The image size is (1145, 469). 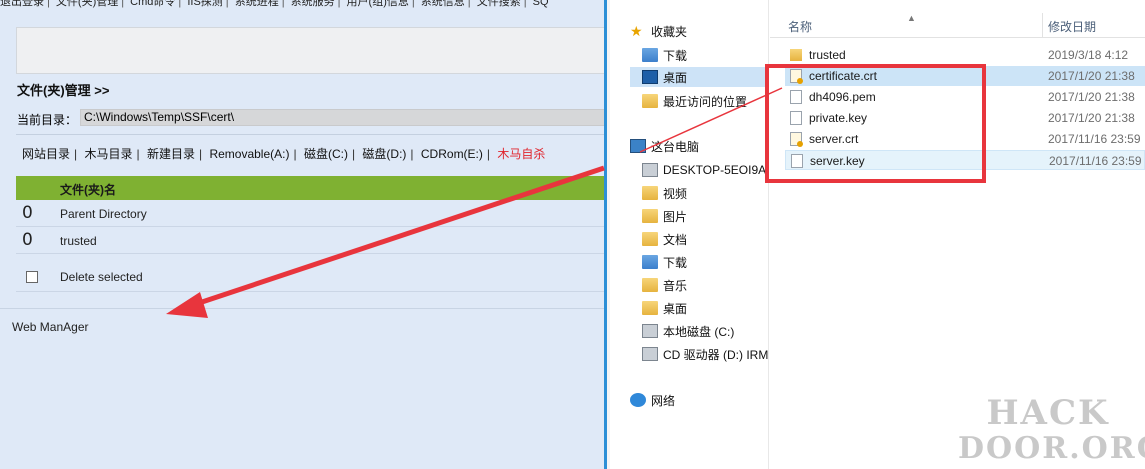 I want to click on watermark: HACK DOOR.ORG, so click(x=1051, y=430).